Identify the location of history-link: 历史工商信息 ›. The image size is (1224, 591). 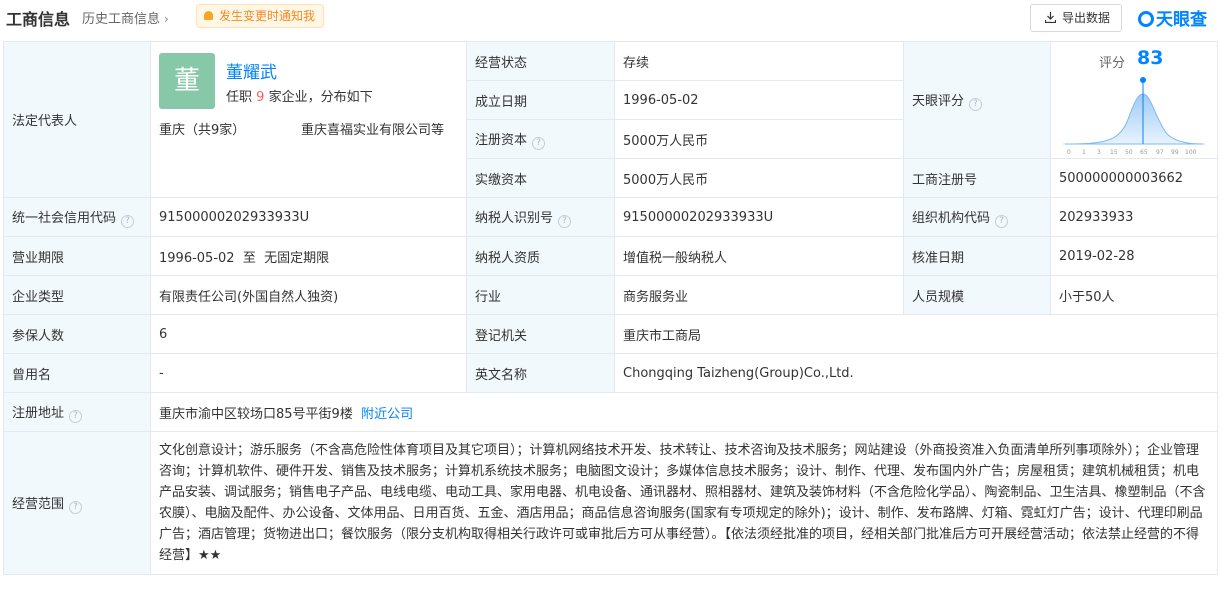
(125, 17).